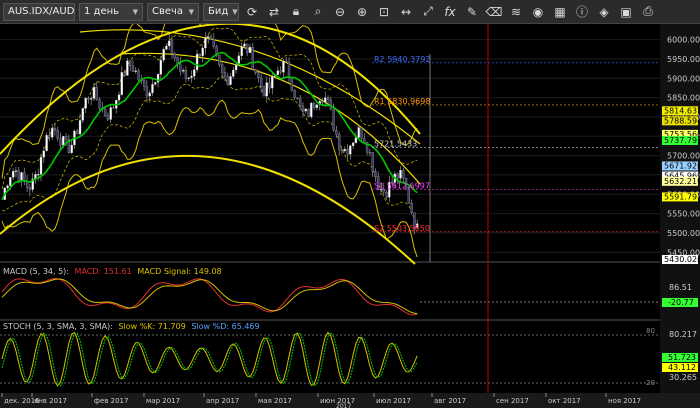  What do you see at coordinates (680, 287) in the screenshot?
I see `macd-axis-high: 86.51` at bounding box center [680, 287].